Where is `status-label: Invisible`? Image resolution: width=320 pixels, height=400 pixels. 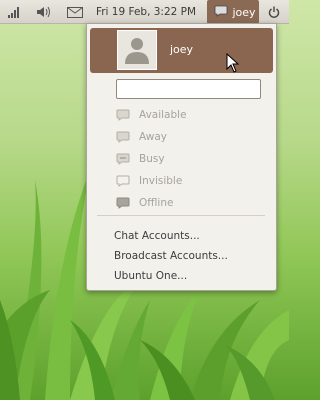
status-label: Invisible is located at coordinates (161, 181).